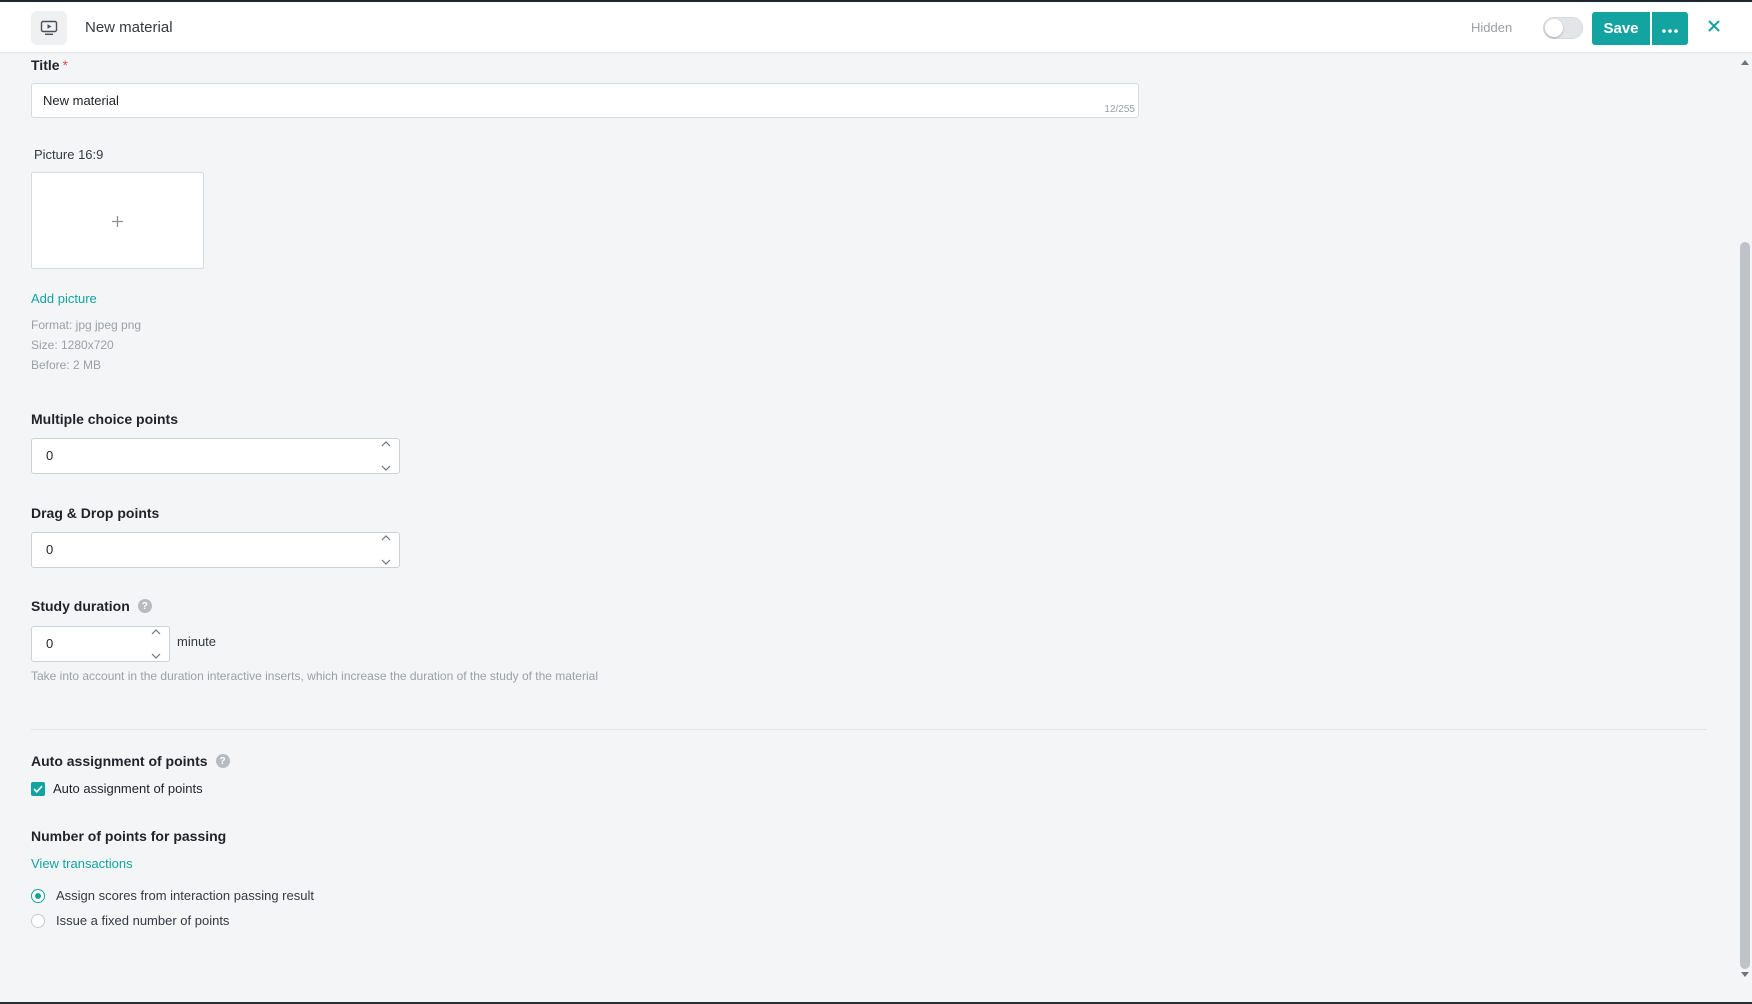  Describe the element at coordinates (82, 863) in the screenshot. I see `view-transactions-link: View transactions` at that location.